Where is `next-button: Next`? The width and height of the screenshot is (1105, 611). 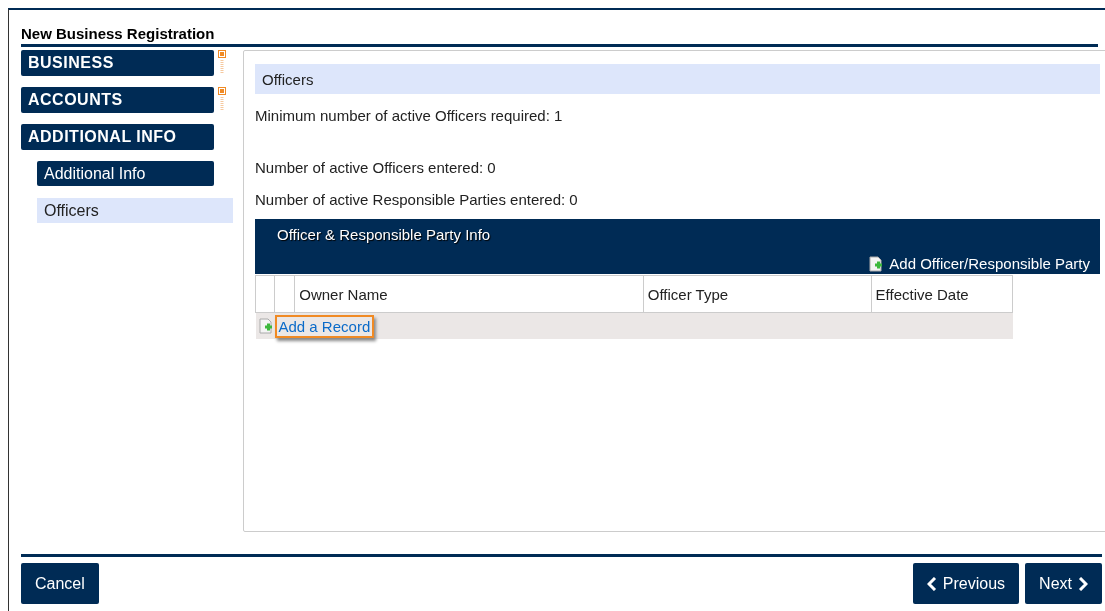 next-button: Next is located at coordinates (1063, 583).